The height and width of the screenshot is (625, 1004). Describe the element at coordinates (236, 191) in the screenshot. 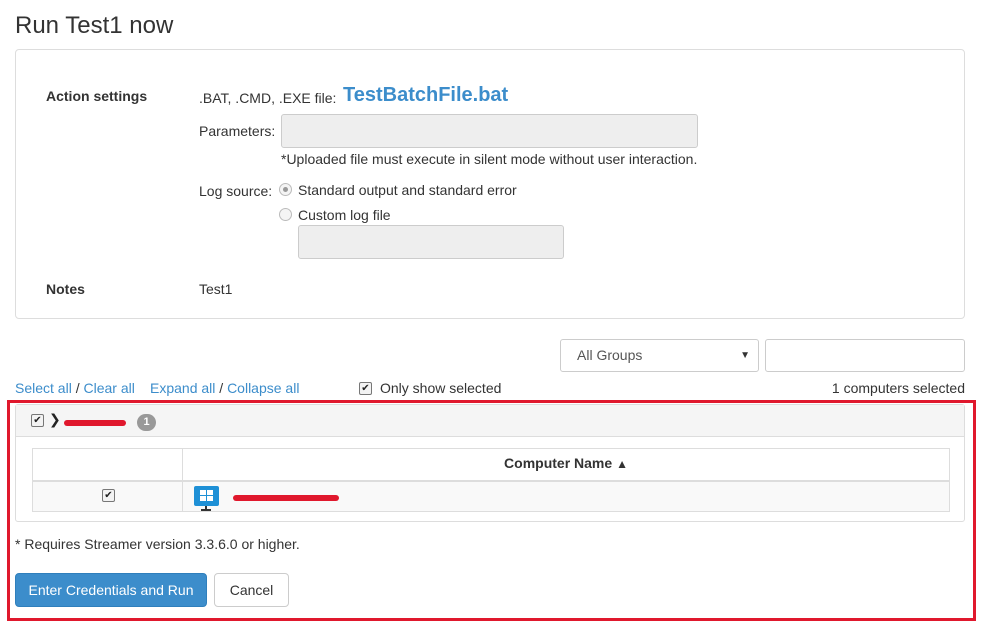

I see `log-source-label: Log source:` at that location.